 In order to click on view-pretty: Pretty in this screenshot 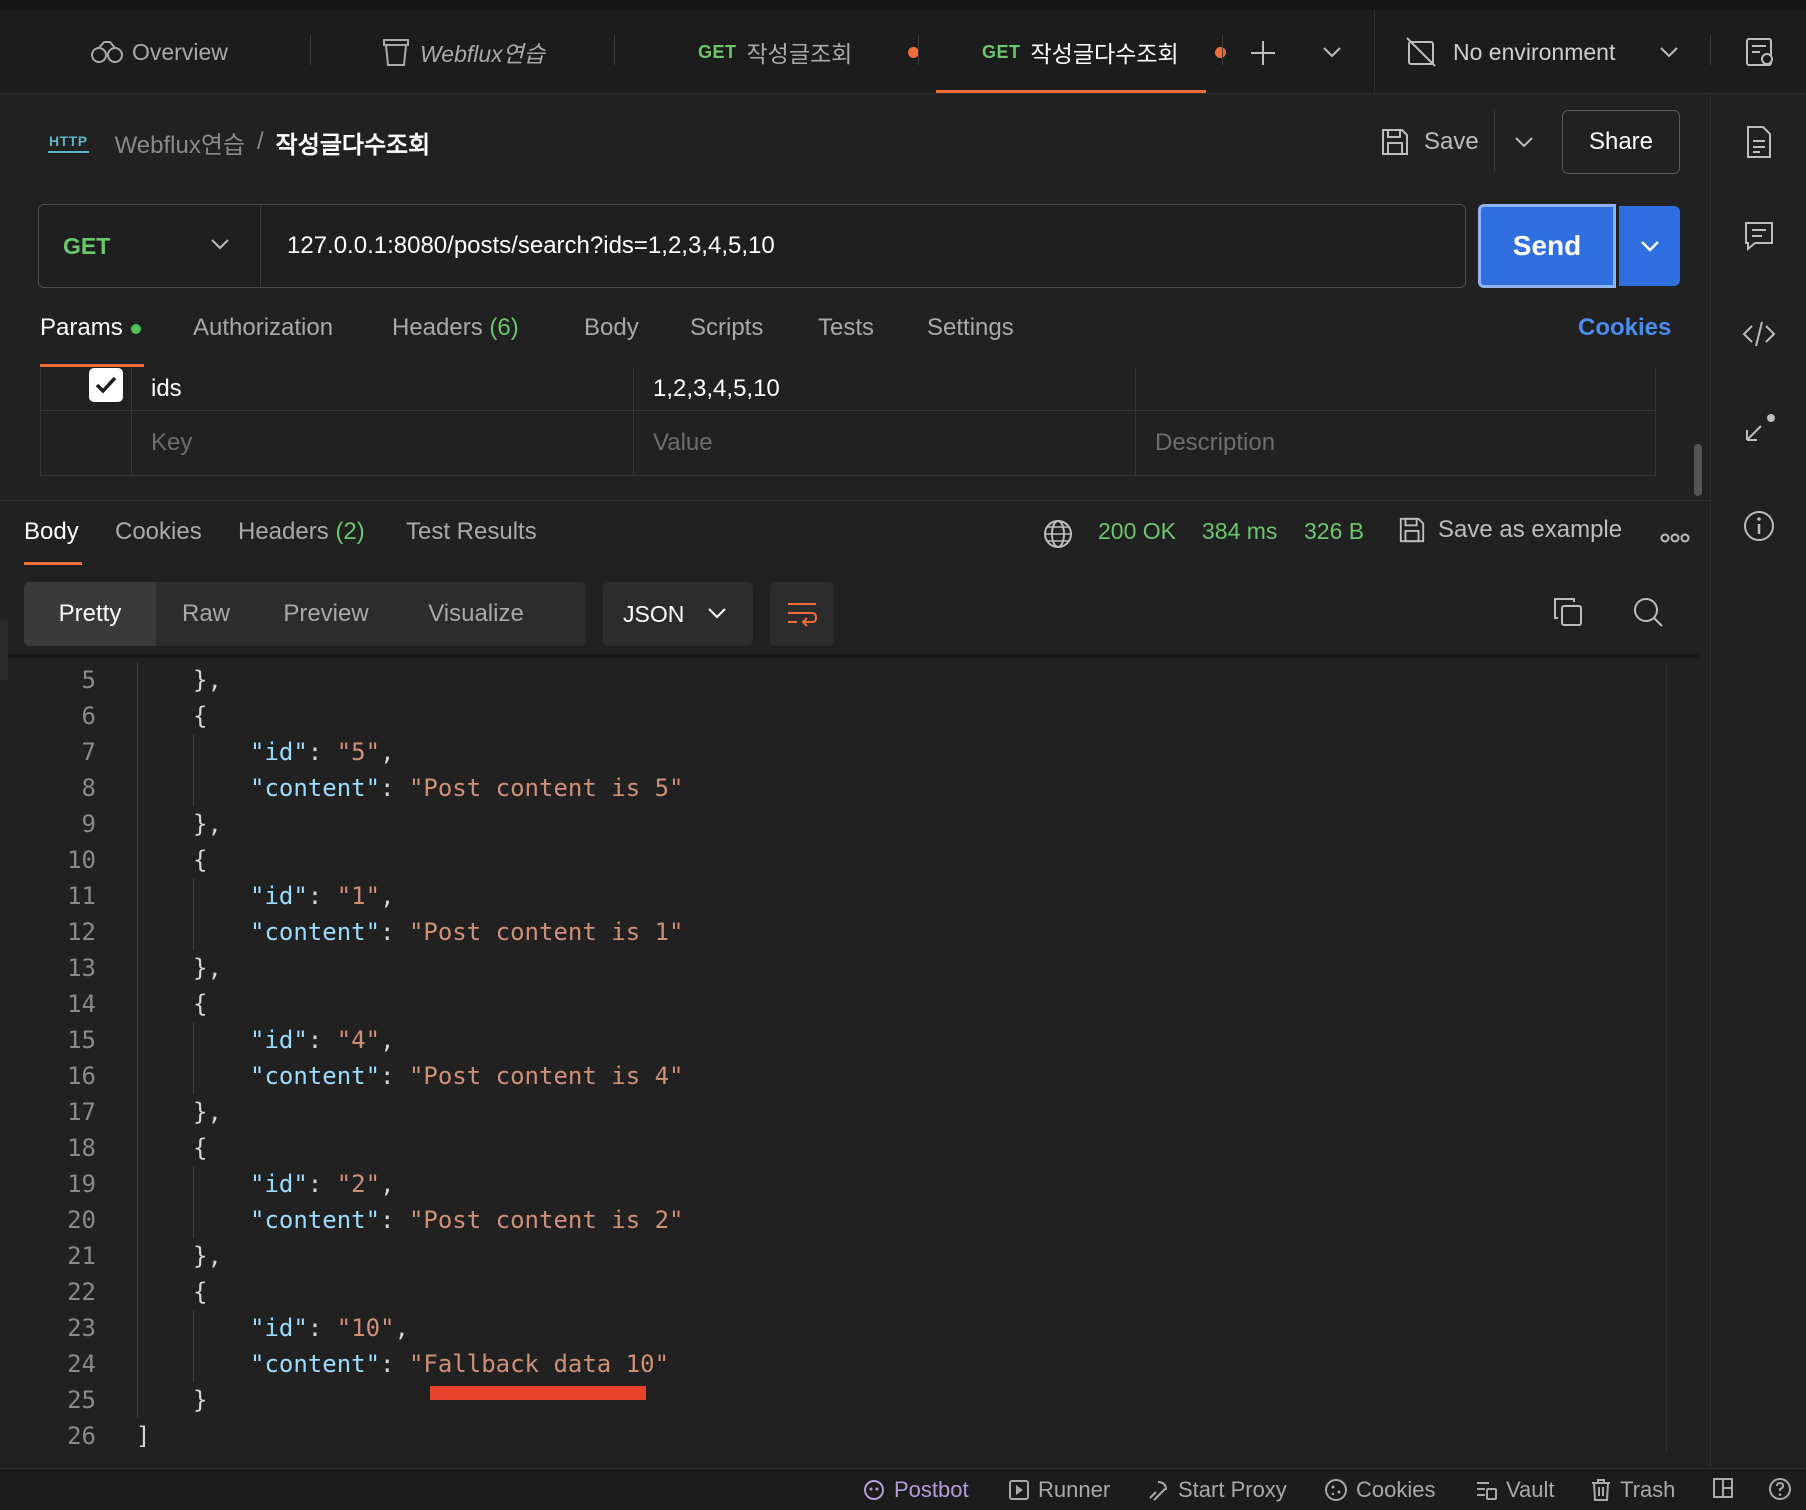, I will do `click(90, 614)`.